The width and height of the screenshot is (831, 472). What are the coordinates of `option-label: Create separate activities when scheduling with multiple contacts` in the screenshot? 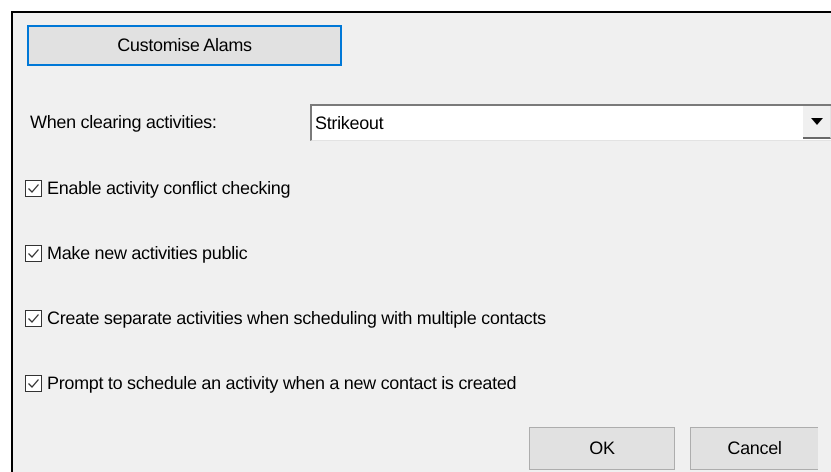 It's located at (296, 318).